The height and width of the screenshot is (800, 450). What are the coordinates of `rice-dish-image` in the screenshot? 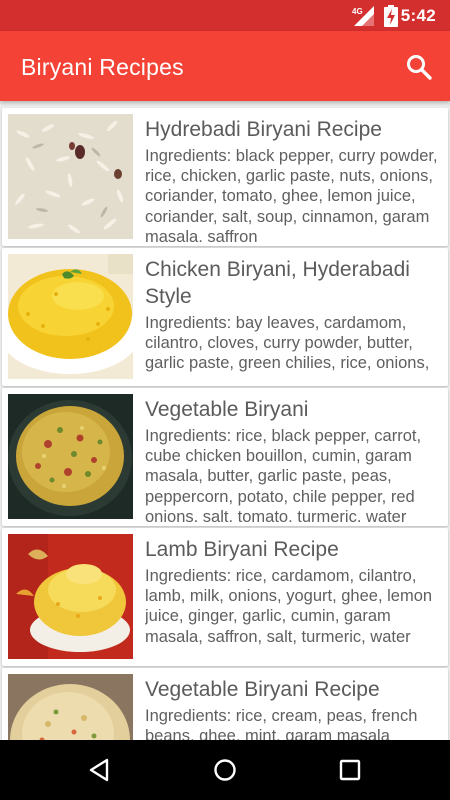 It's located at (70, 176).